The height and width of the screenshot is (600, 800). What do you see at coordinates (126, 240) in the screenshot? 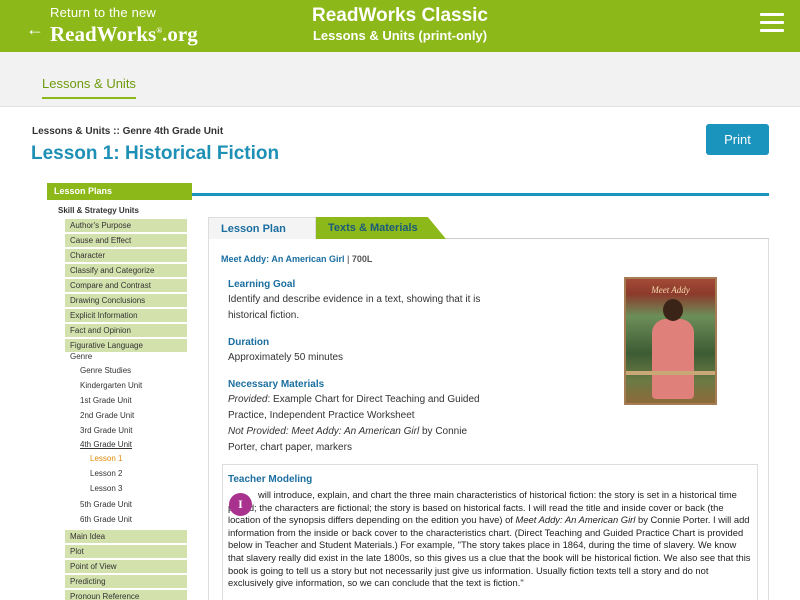
I see `sidebar-item: Cause and Effect` at bounding box center [126, 240].